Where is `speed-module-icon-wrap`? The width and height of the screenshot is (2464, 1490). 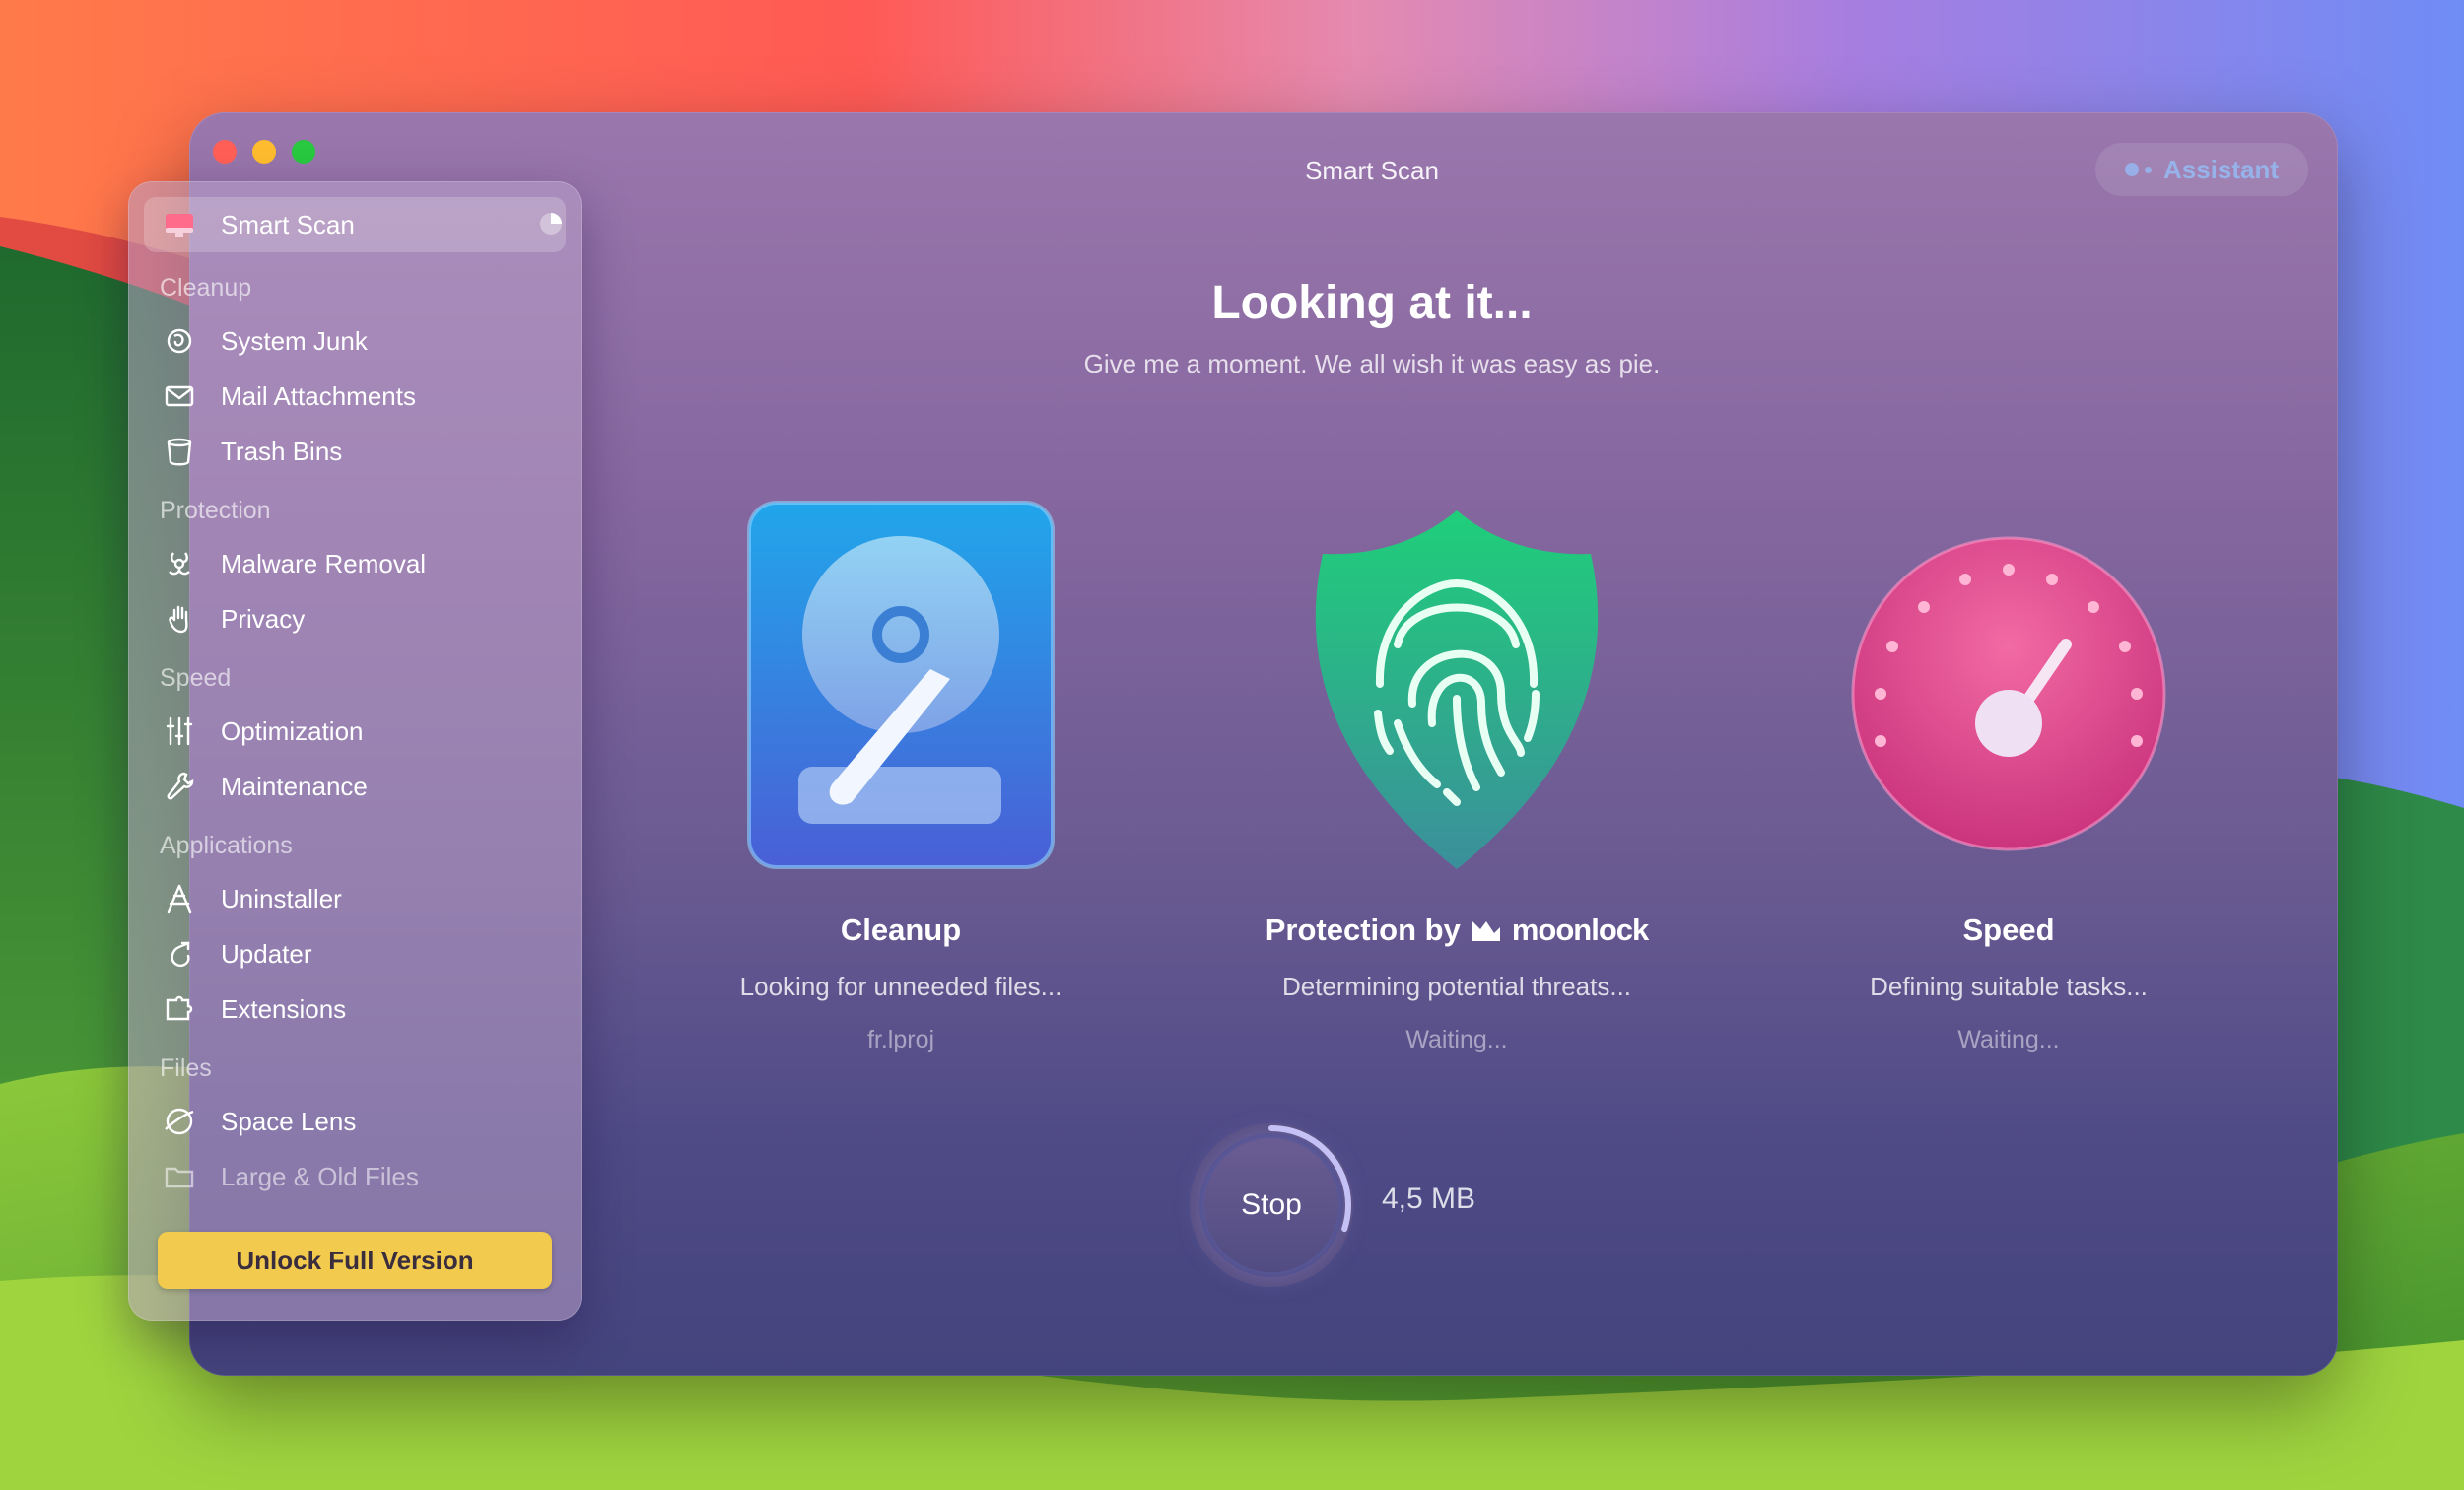
speed-module-icon-wrap is located at coordinates (2008, 694).